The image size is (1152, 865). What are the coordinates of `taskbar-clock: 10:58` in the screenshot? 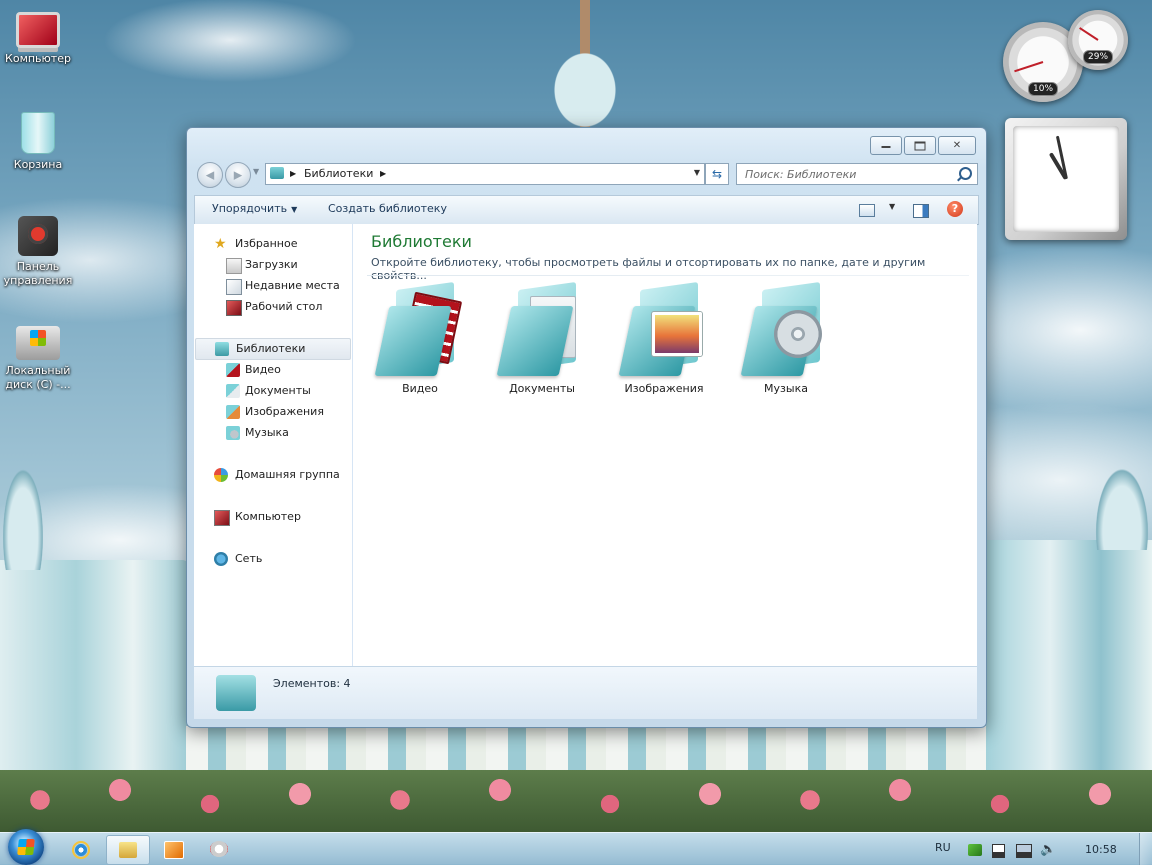 It's located at (1101, 849).